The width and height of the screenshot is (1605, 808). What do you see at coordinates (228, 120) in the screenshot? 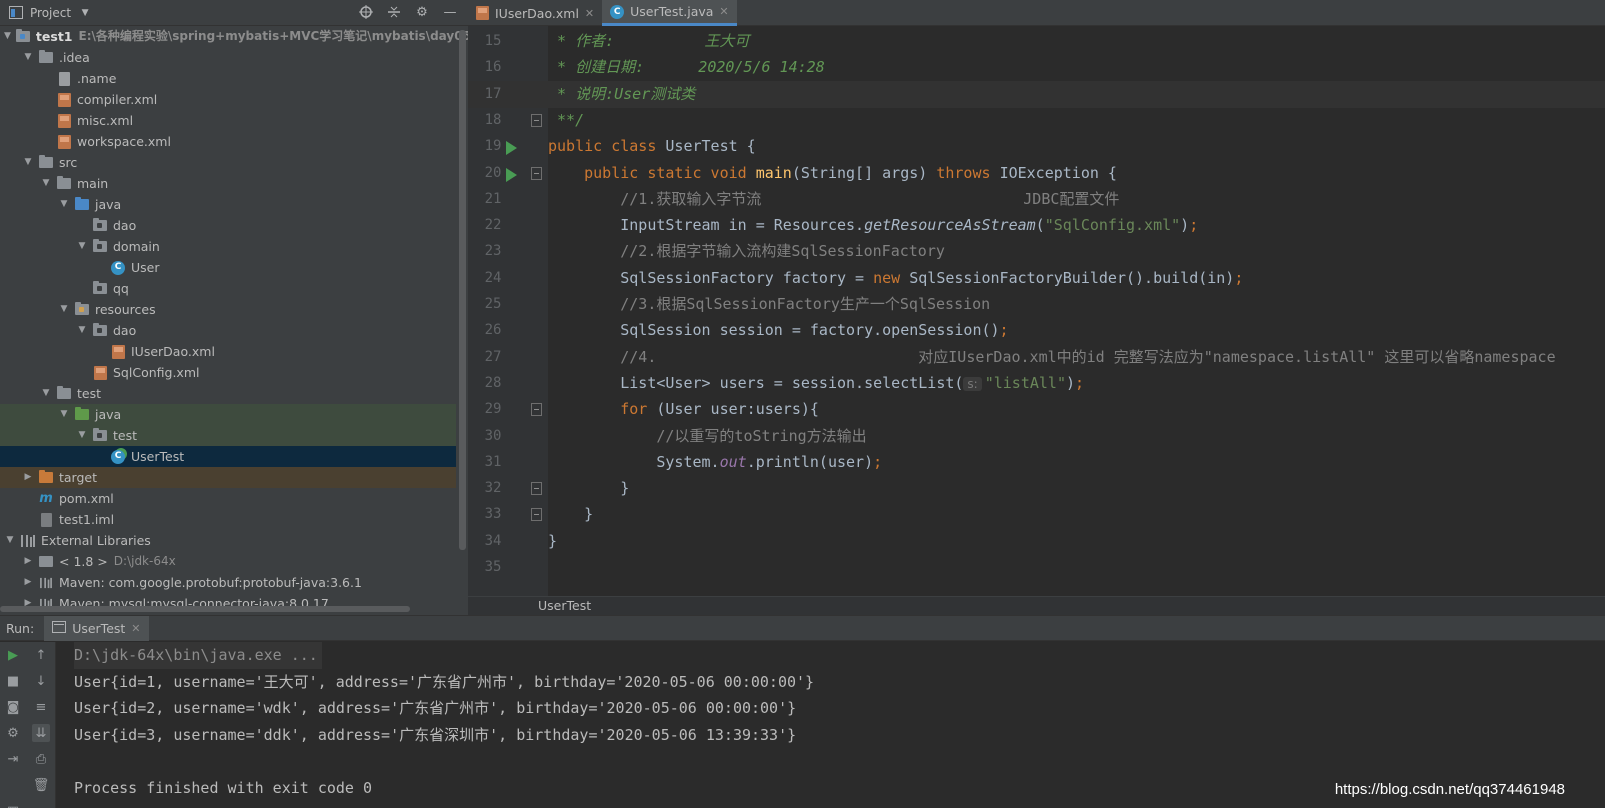
I see `tree-item-misc-xml: misc.xml` at bounding box center [228, 120].